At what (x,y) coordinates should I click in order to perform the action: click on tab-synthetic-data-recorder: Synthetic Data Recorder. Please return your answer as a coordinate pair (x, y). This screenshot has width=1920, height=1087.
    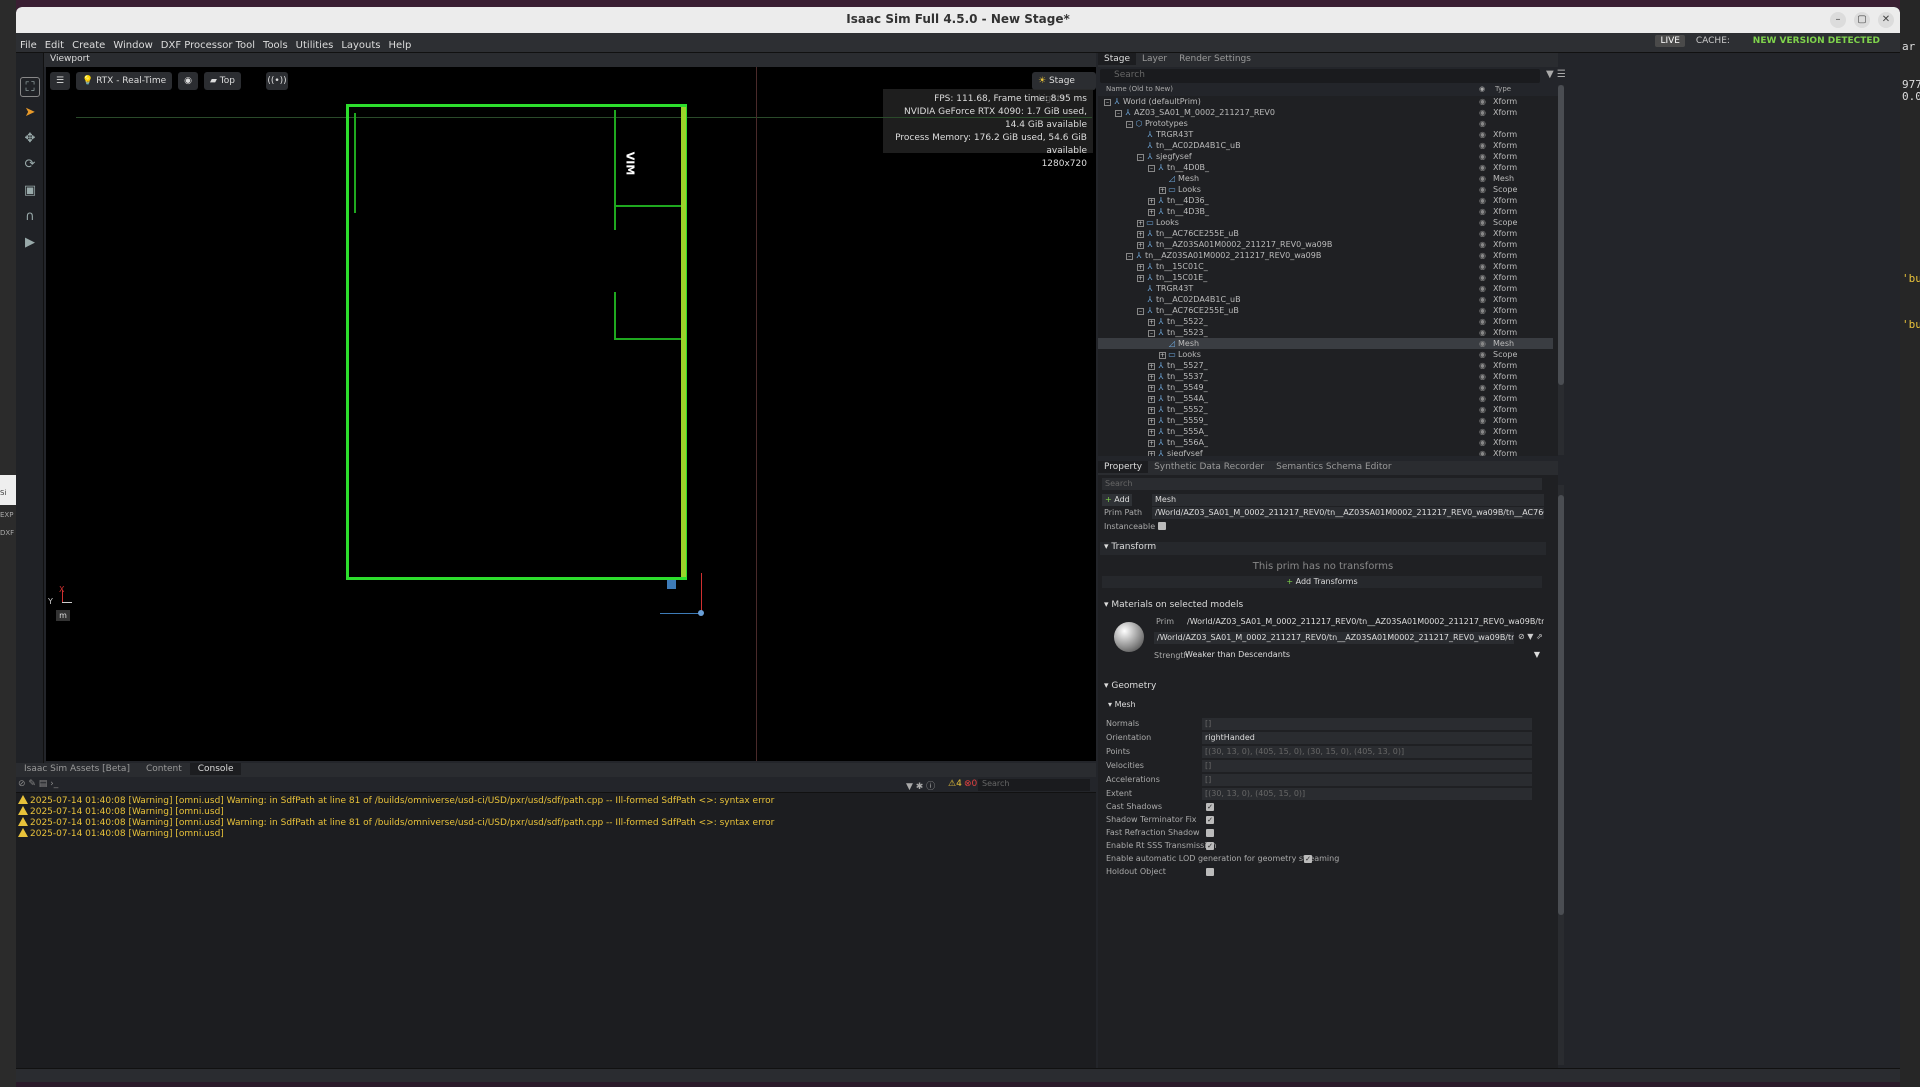
    Looking at the image, I should click on (1209, 467).